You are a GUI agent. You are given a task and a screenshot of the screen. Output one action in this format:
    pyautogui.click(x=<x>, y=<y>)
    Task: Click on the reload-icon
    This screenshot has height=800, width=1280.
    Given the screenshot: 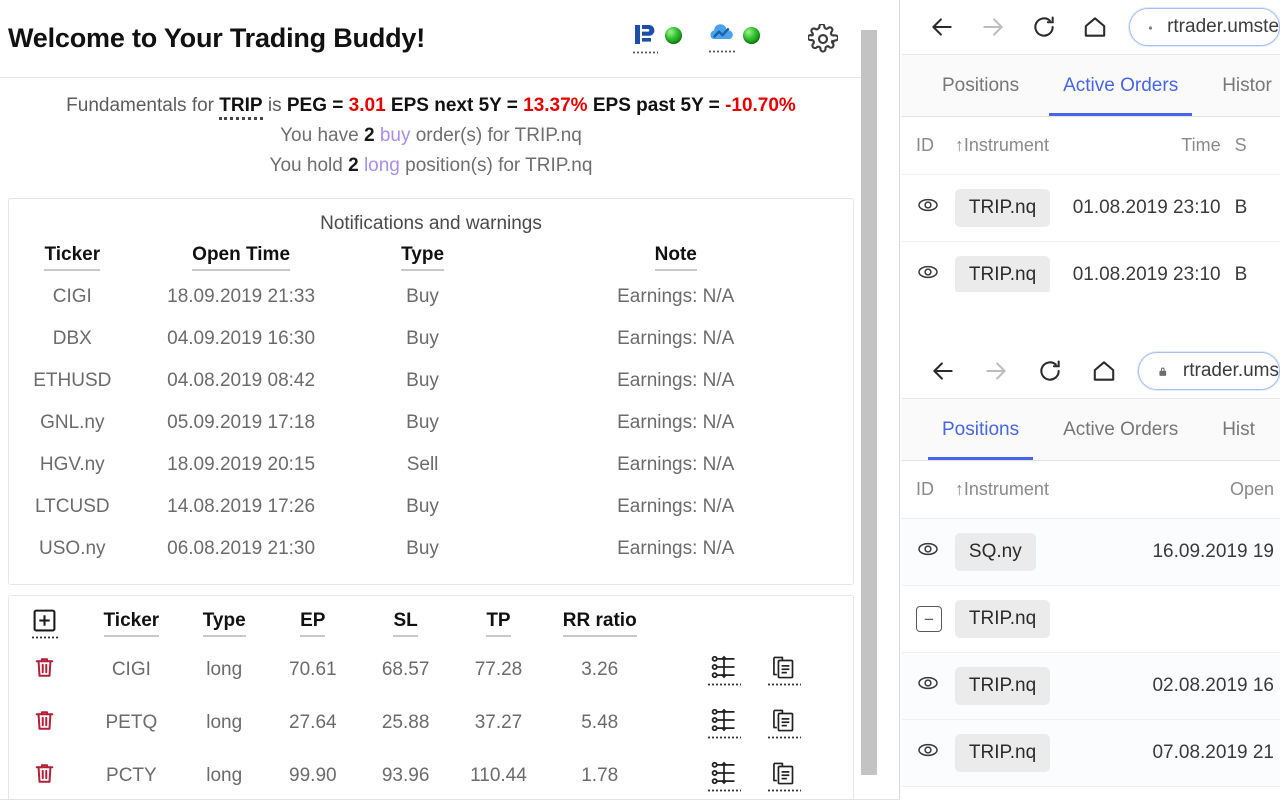 What is the action you would take?
    pyautogui.click(x=1050, y=370)
    